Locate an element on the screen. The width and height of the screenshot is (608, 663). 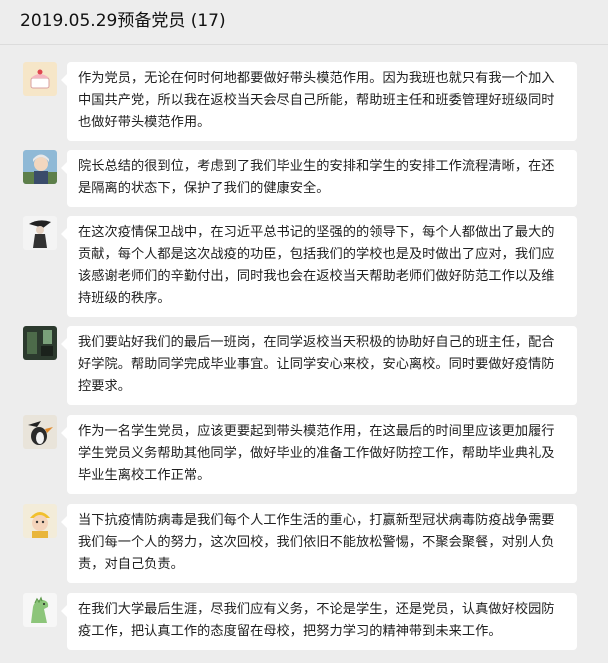
dark-scene-avatar-icon is located at coordinates (40, 343).